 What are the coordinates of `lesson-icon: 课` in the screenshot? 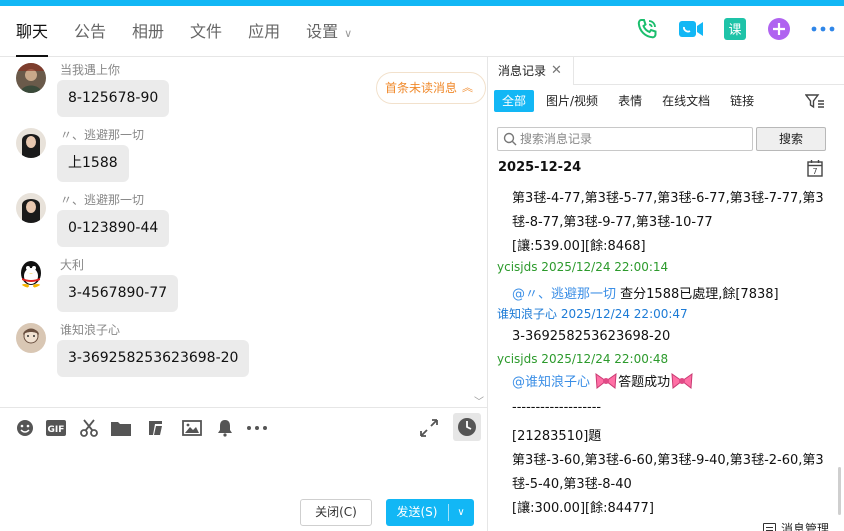 It's located at (735, 29).